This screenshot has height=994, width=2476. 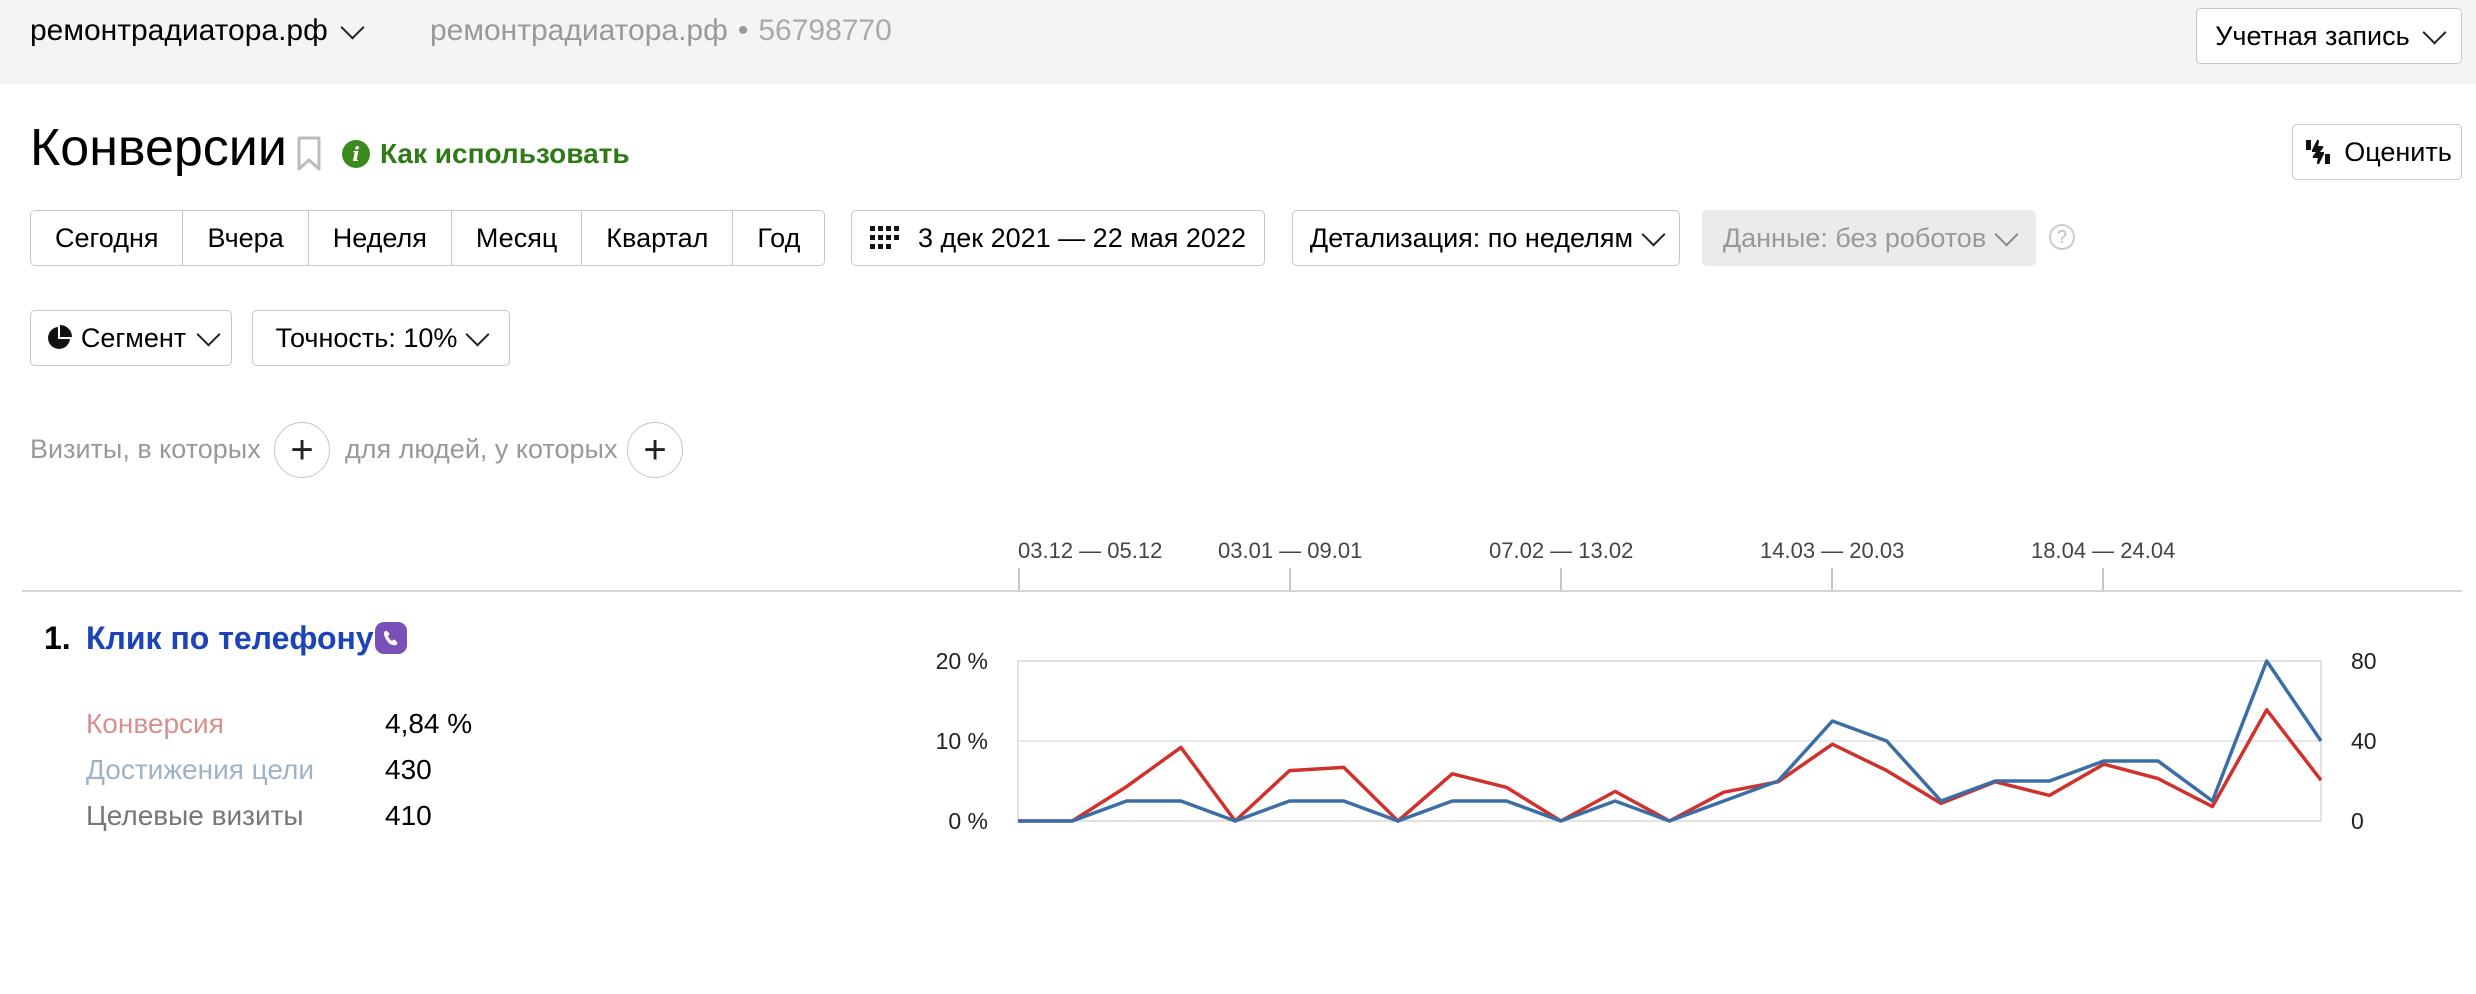 I want to click on thumbs-icon, so click(x=2318, y=152).